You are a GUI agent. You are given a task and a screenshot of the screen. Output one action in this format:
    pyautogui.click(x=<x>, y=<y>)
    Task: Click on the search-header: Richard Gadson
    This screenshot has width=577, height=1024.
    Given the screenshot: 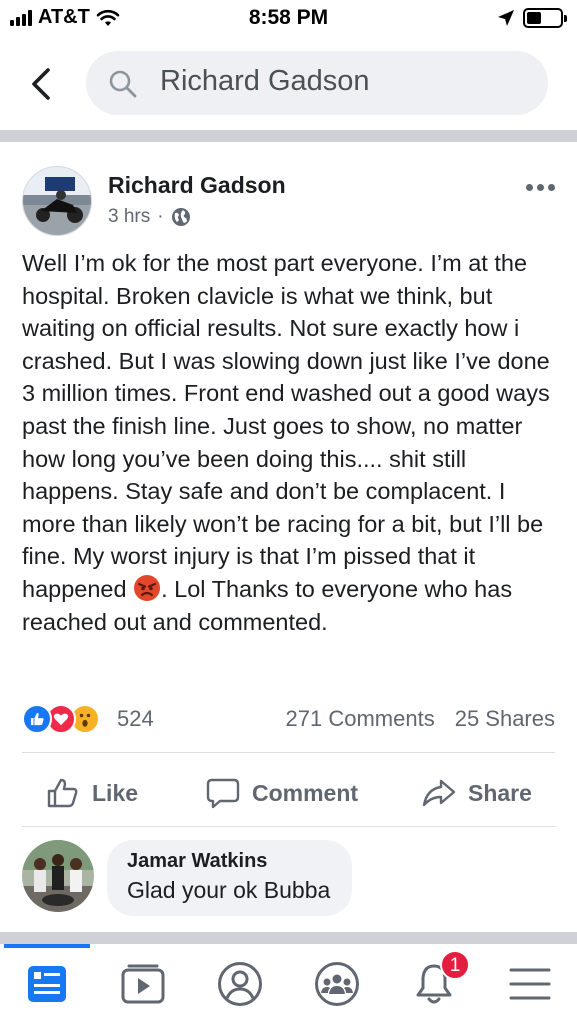 What is the action you would take?
    pyautogui.click(x=288, y=84)
    